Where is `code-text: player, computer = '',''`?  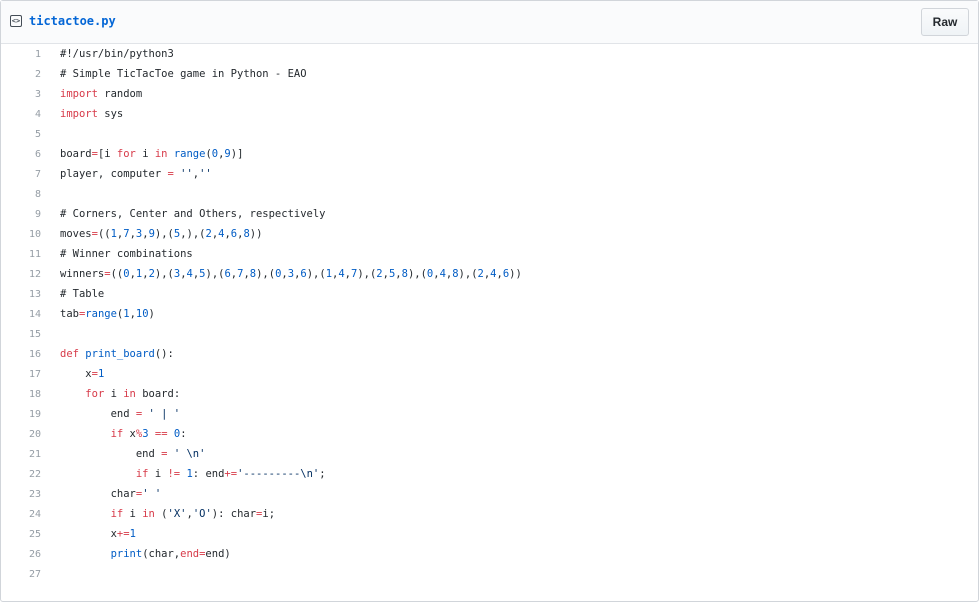 code-text: player, computer = '','' is located at coordinates (126, 174).